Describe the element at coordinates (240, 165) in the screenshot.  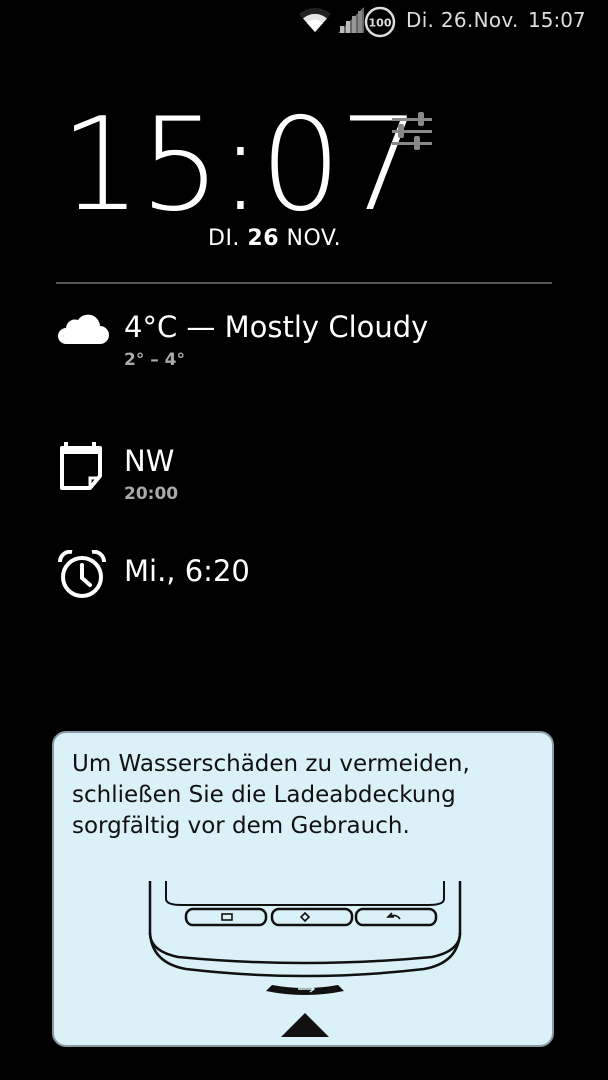
I see `lockscreen-clock: 15:07` at that location.